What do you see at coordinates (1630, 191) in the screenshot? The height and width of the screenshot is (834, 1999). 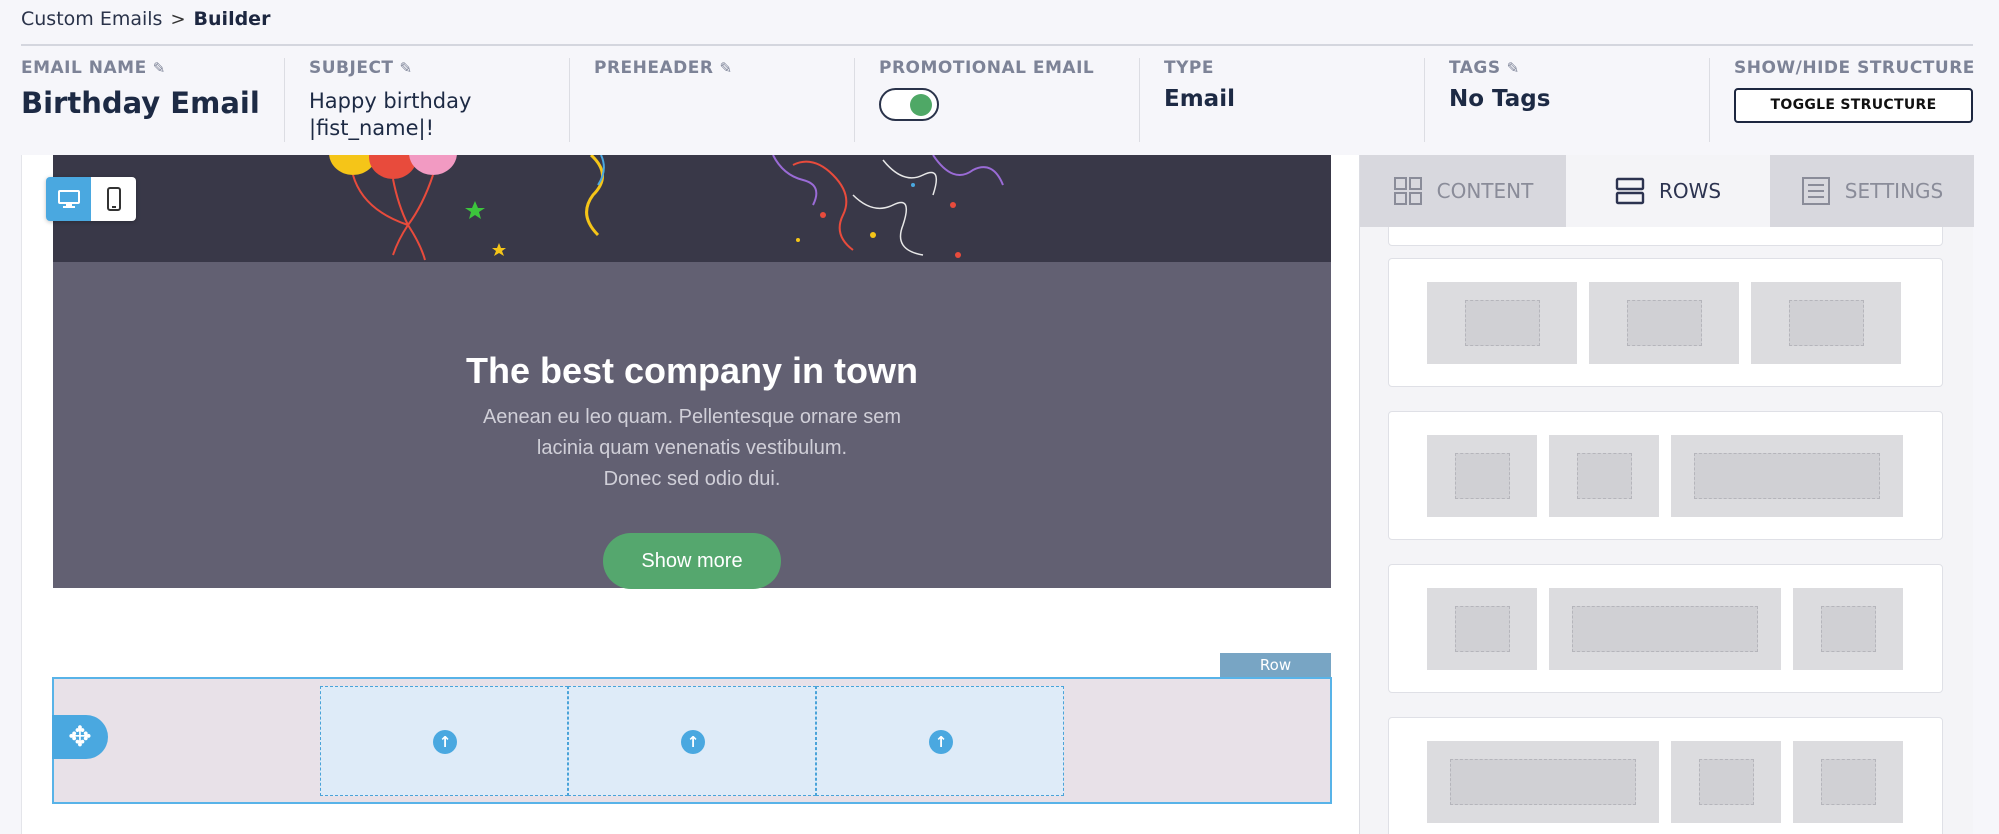 I see `rows-icon` at bounding box center [1630, 191].